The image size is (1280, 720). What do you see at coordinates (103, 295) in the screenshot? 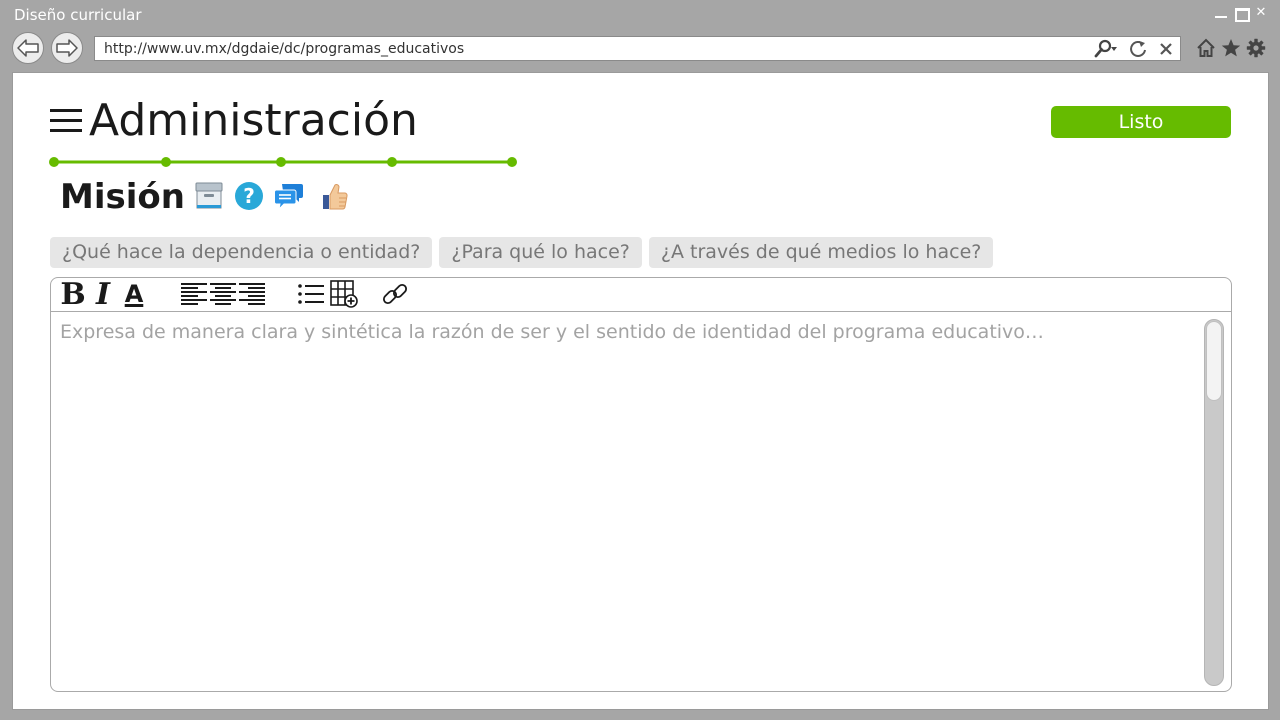
I see `italic-button: I` at bounding box center [103, 295].